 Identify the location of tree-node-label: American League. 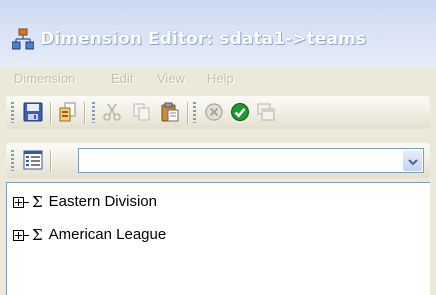
(108, 235).